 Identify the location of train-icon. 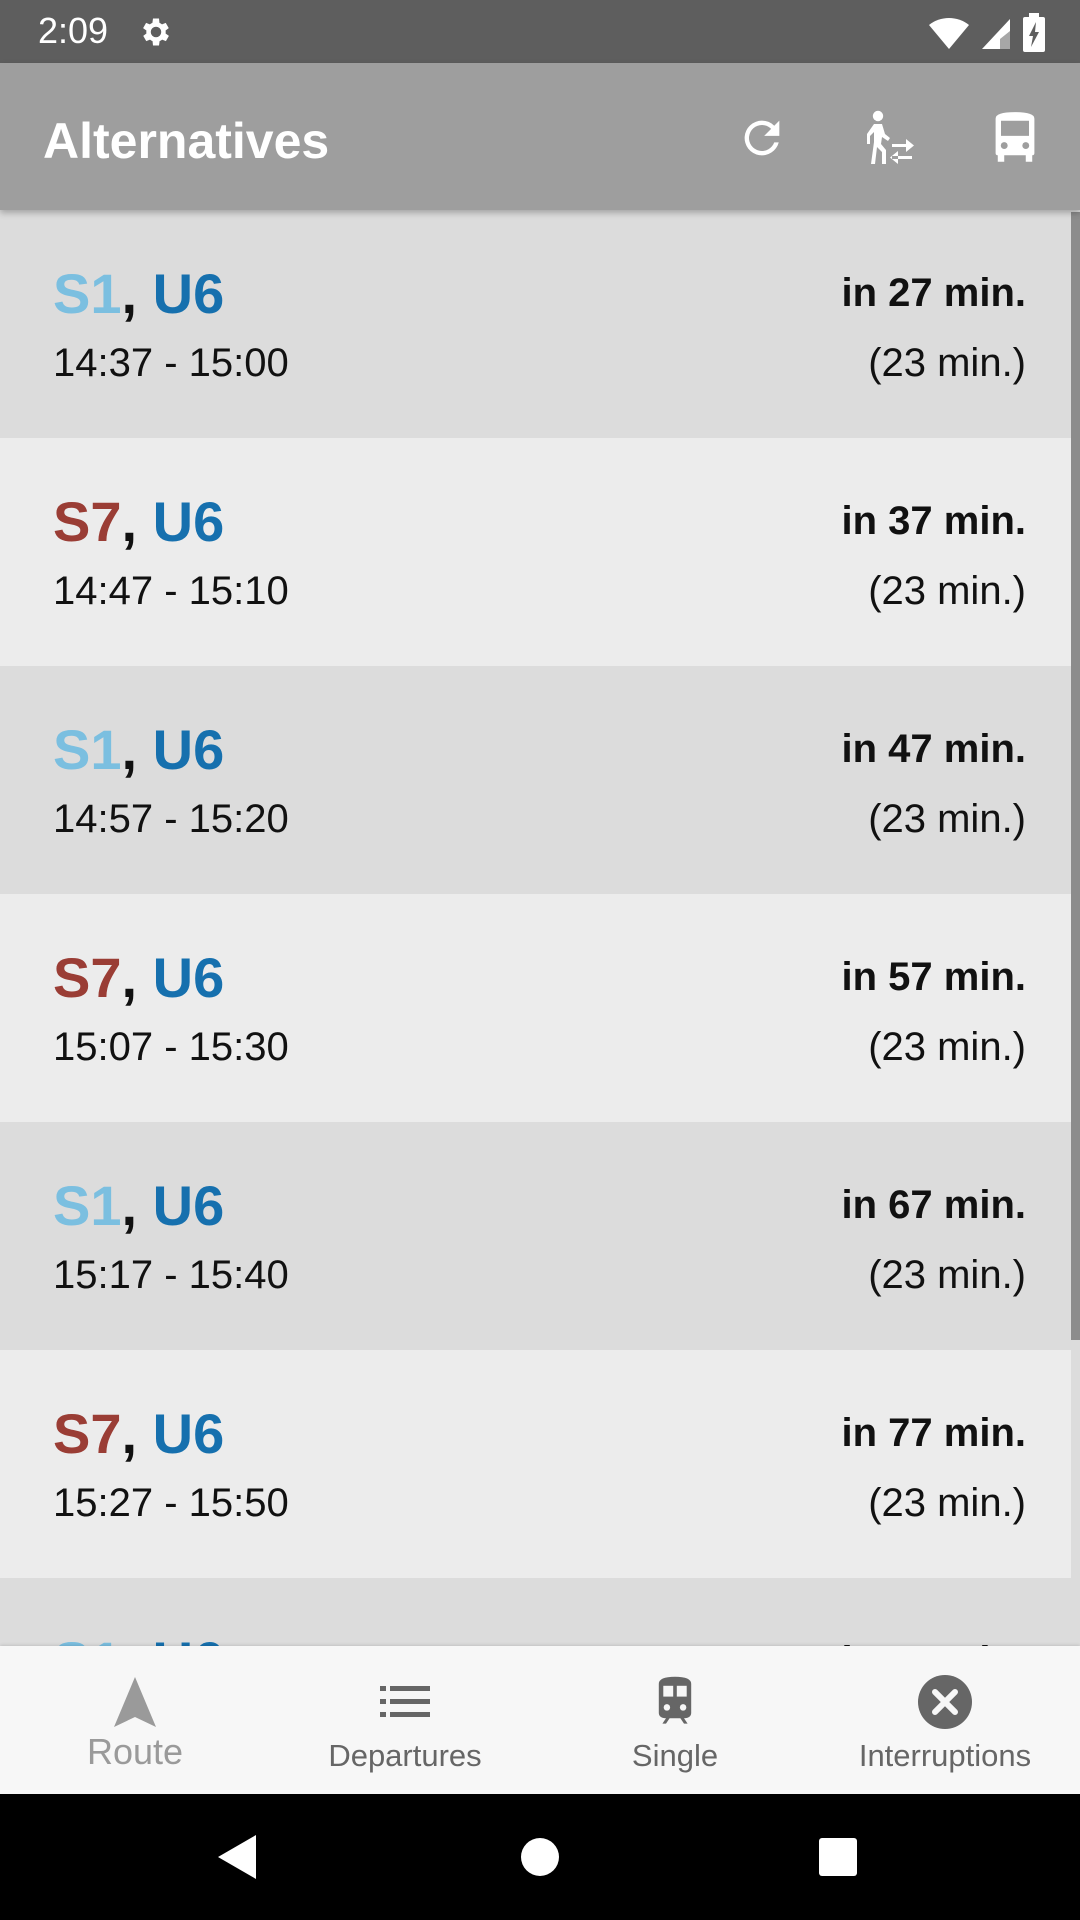
(675, 1702).